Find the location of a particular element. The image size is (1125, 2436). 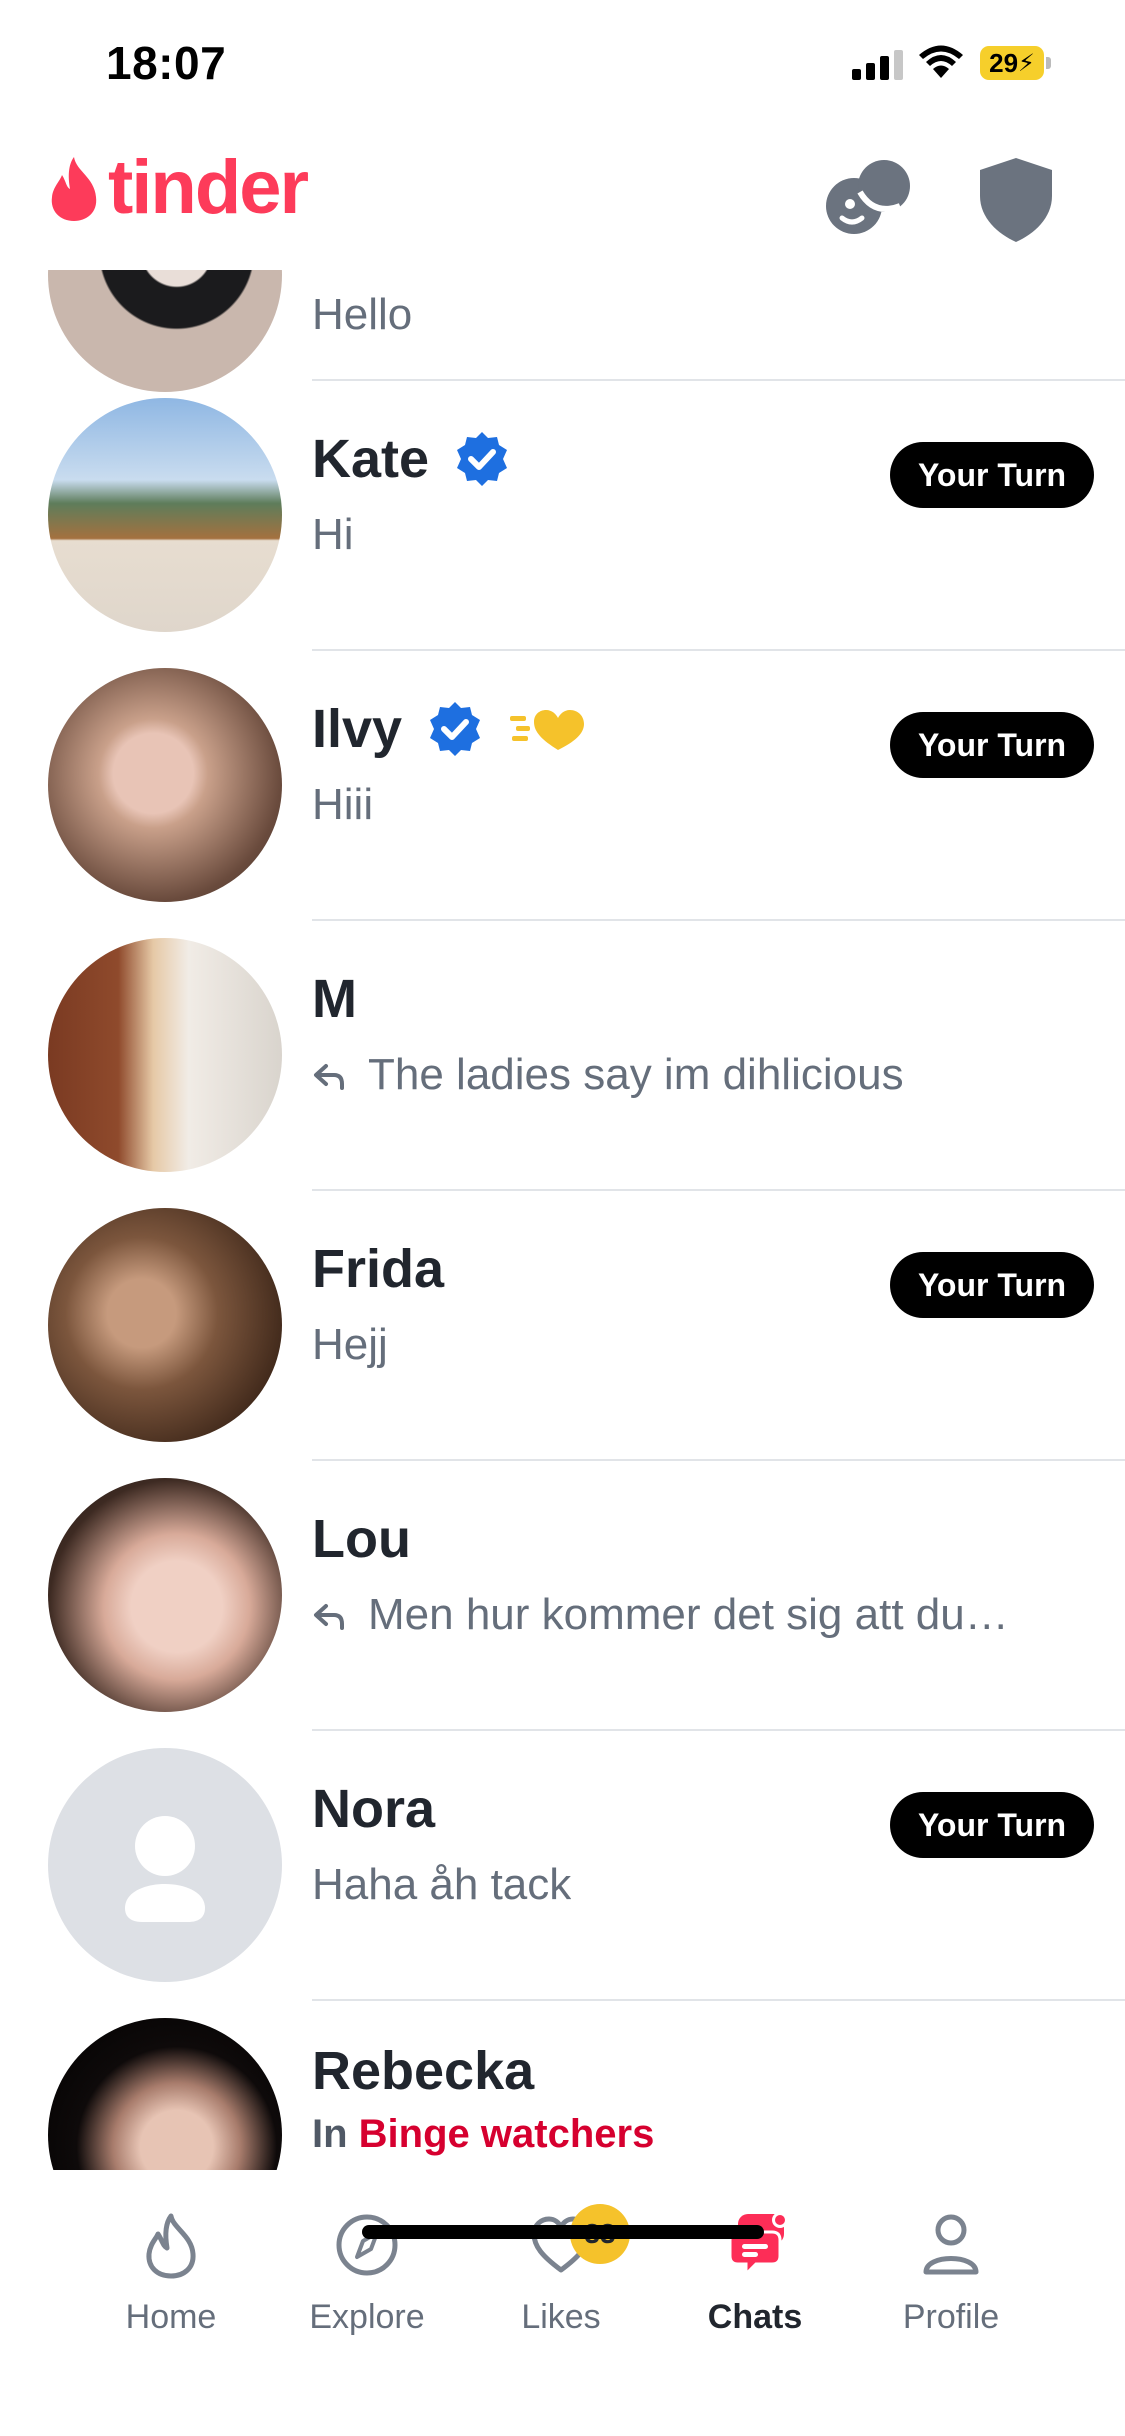

flame-icon is located at coordinates (74, 189).